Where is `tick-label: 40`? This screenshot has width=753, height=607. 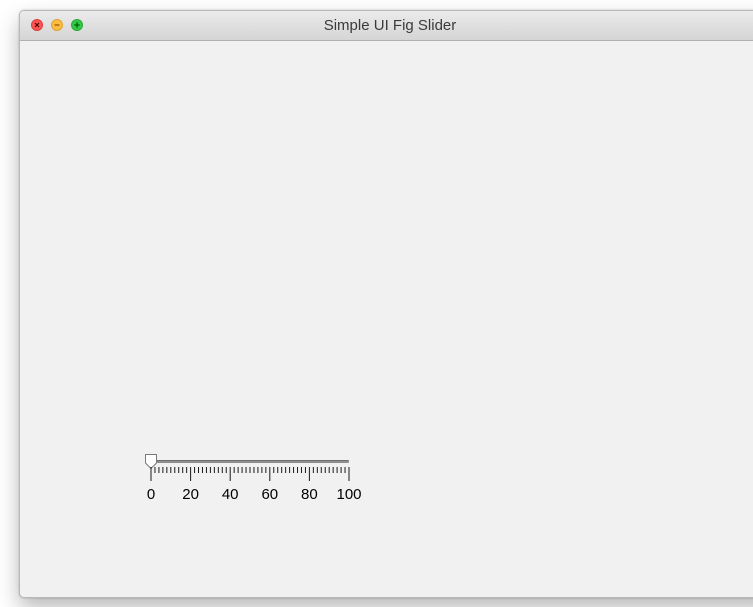 tick-label: 40 is located at coordinates (230, 494).